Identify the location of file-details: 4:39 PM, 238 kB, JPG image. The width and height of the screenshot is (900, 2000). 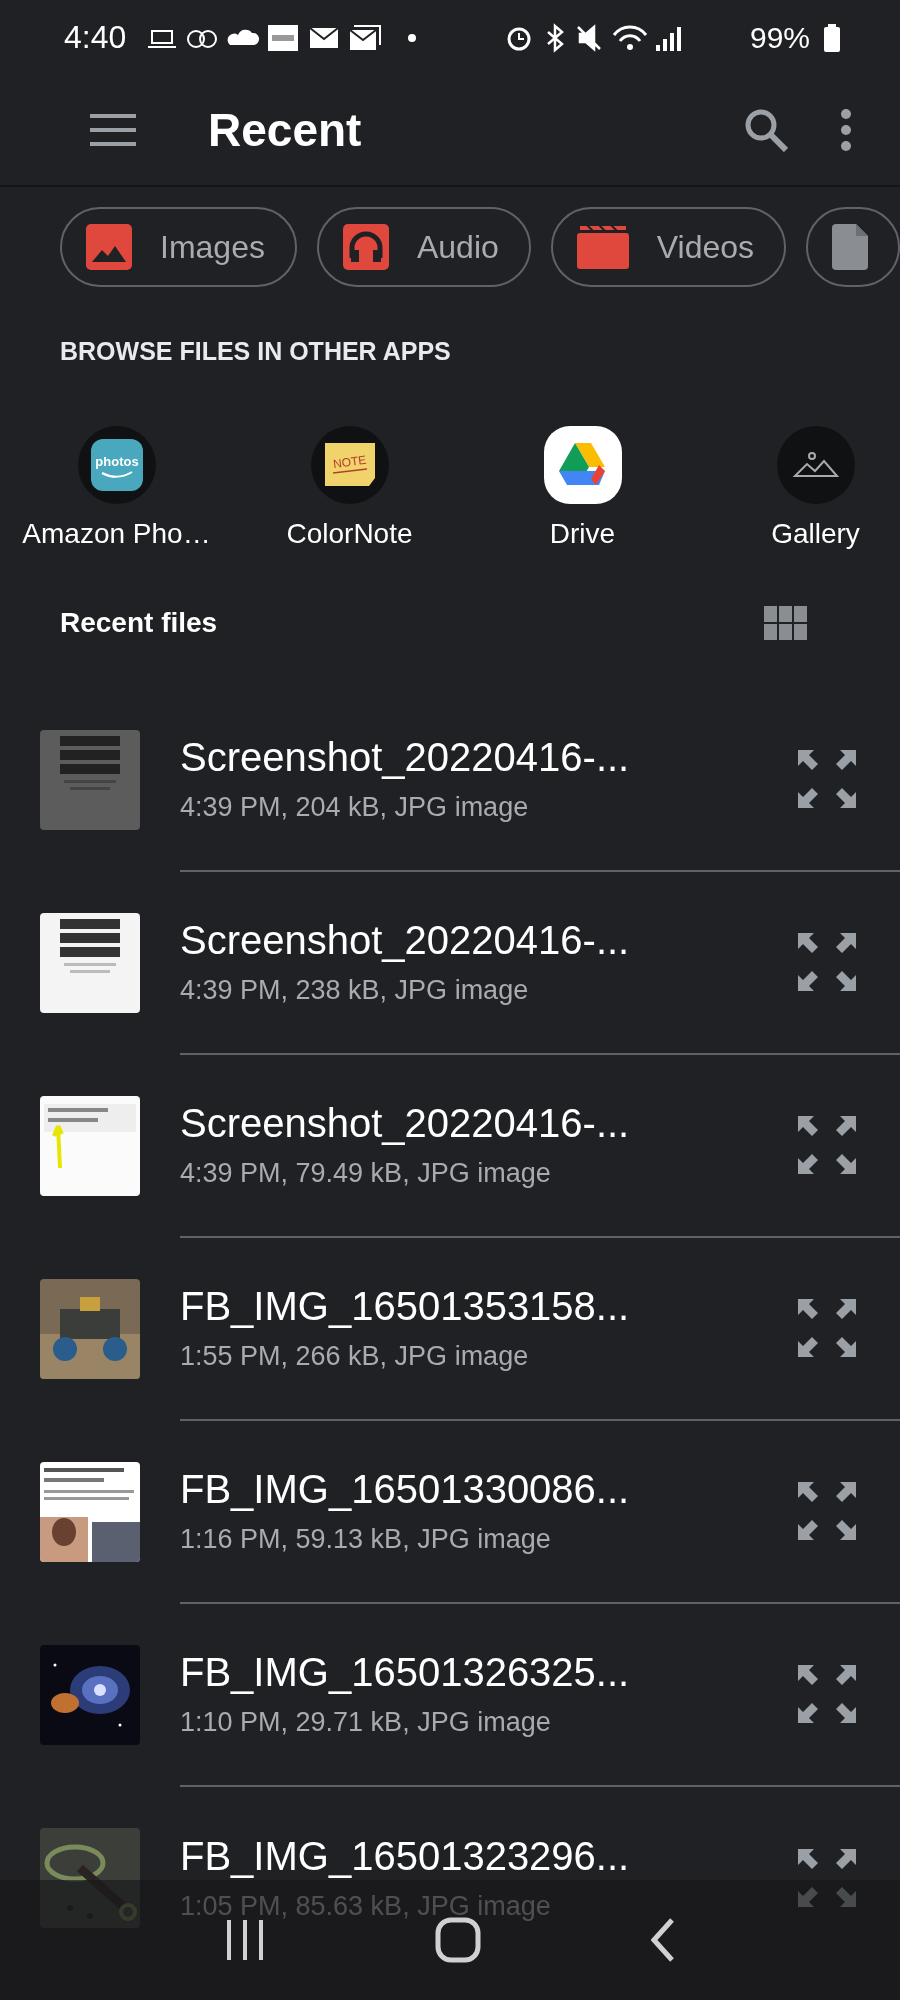
(355, 990).